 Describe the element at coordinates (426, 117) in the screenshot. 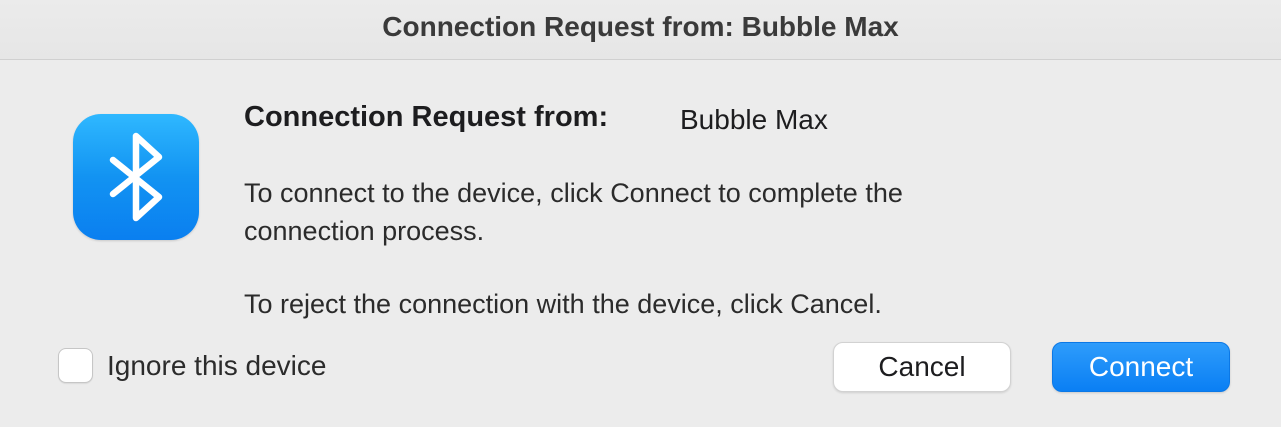

I see `connection-request-label: Connection Request from:` at that location.